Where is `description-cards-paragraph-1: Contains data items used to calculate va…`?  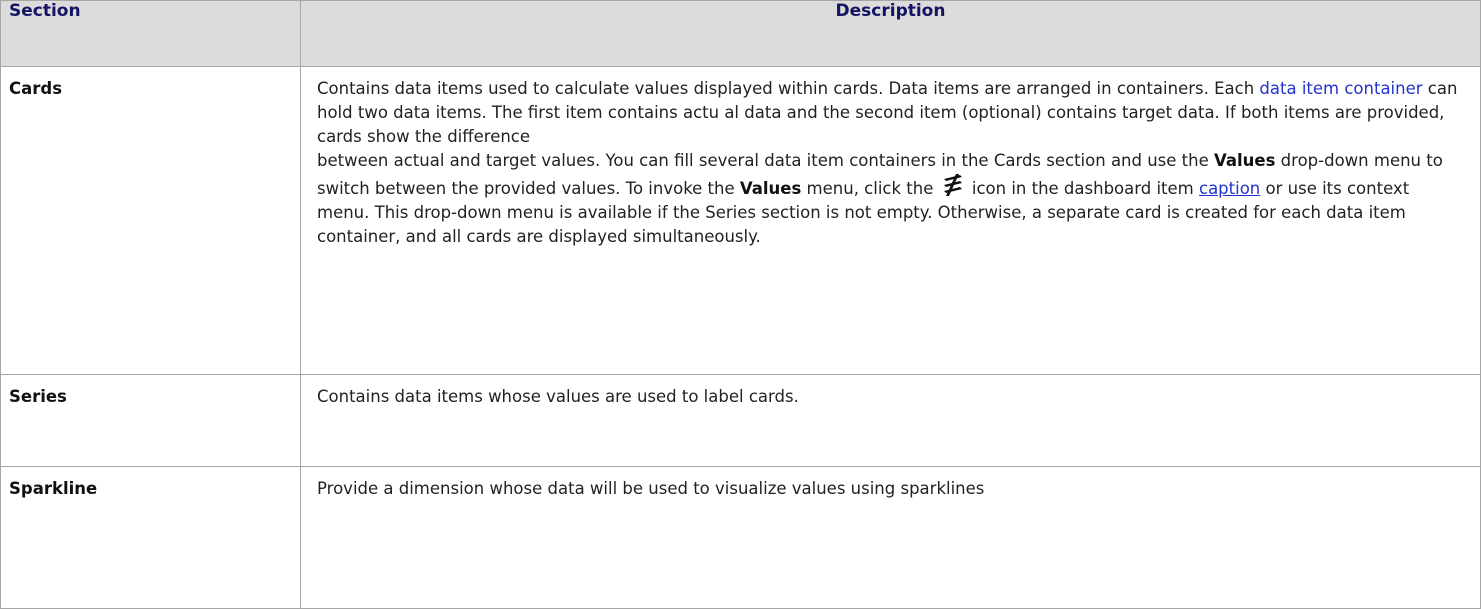
description-cards-paragraph-1: Contains data items used to calculate va… is located at coordinates (887, 112).